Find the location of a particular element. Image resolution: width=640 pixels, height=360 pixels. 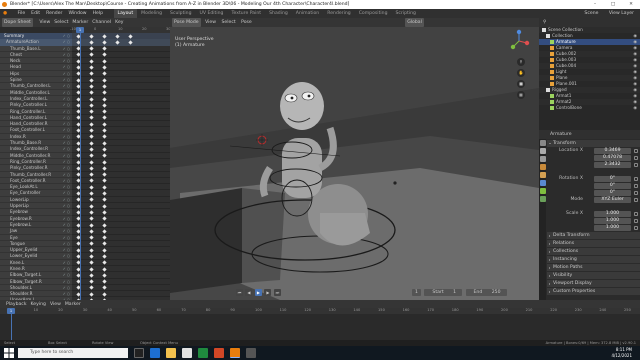

mode-select: Pose Mode is located at coordinates (186, 22).